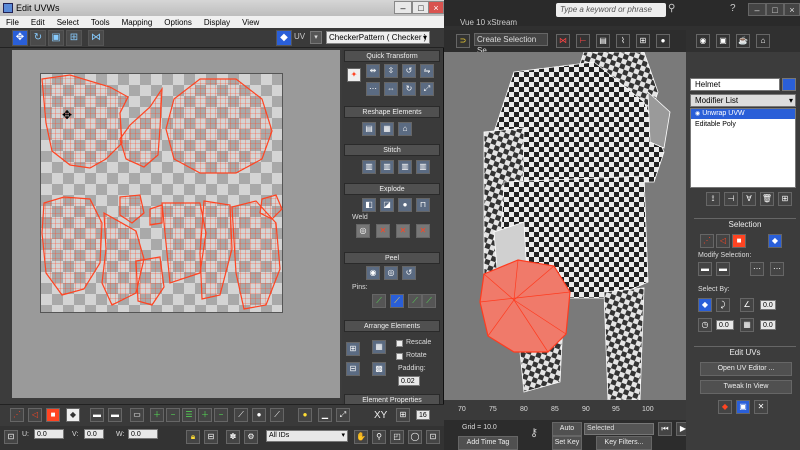 This screenshot has height=450, width=800. What do you see at coordinates (768, 325) in the screenshot?
I see `threshold-input-3: 0.0` at bounding box center [768, 325].